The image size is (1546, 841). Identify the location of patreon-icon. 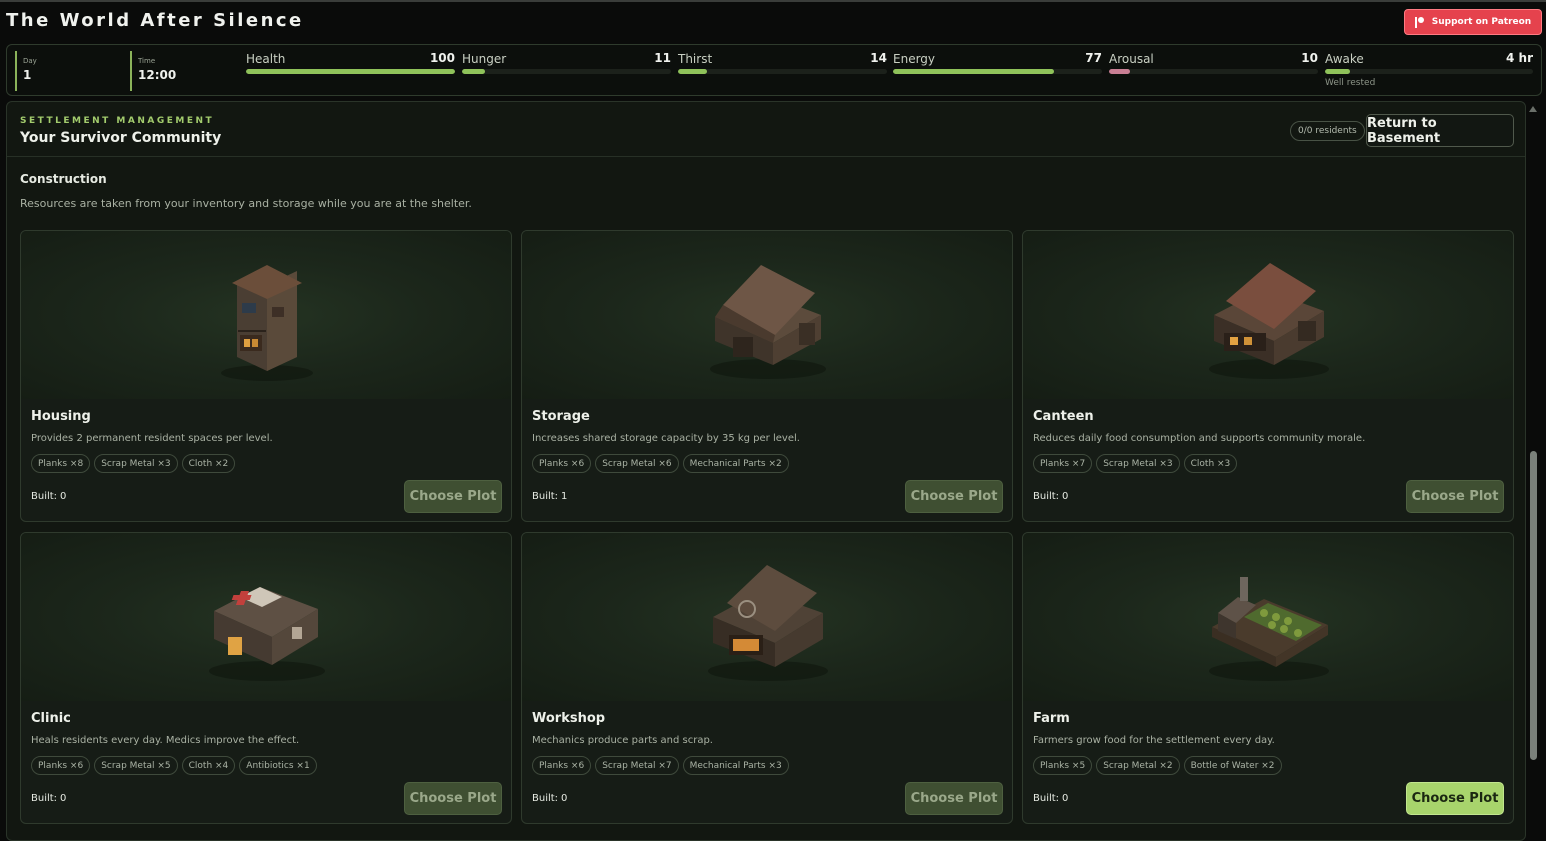
(1419, 22).